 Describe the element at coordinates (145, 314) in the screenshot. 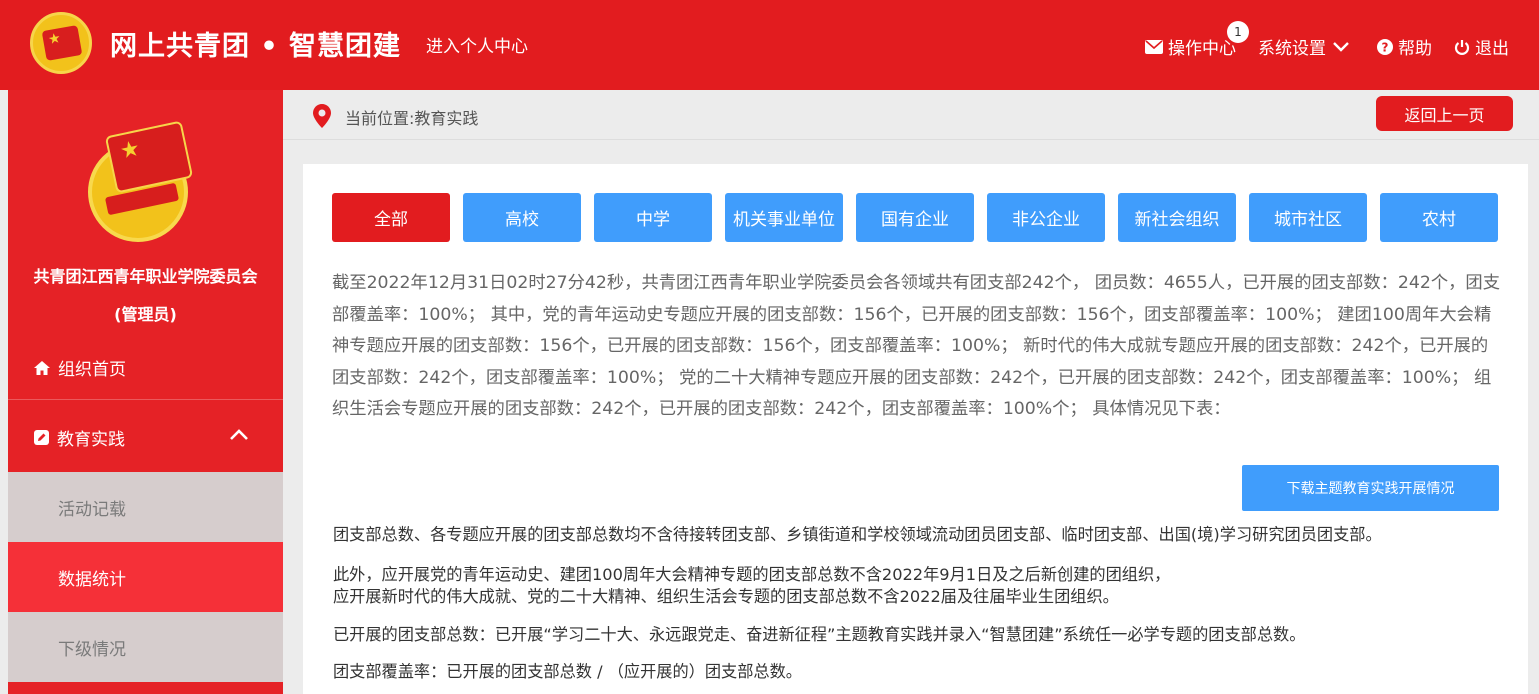

I see `org-role: (管理员)` at that location.